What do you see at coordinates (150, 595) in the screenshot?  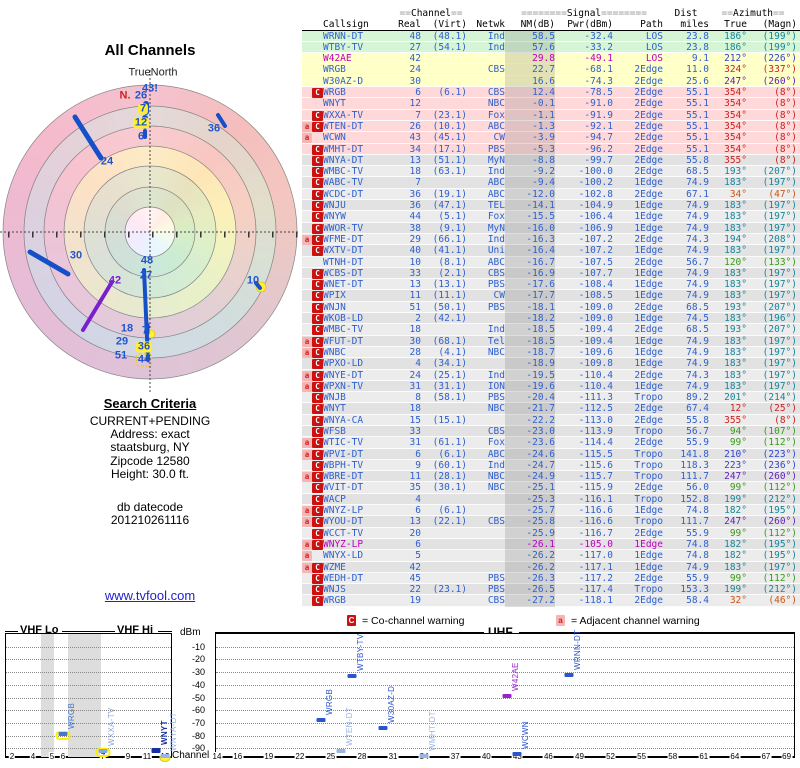 I see `tvfool-link: www.tvfool.com` at bounding box center [150, 595].